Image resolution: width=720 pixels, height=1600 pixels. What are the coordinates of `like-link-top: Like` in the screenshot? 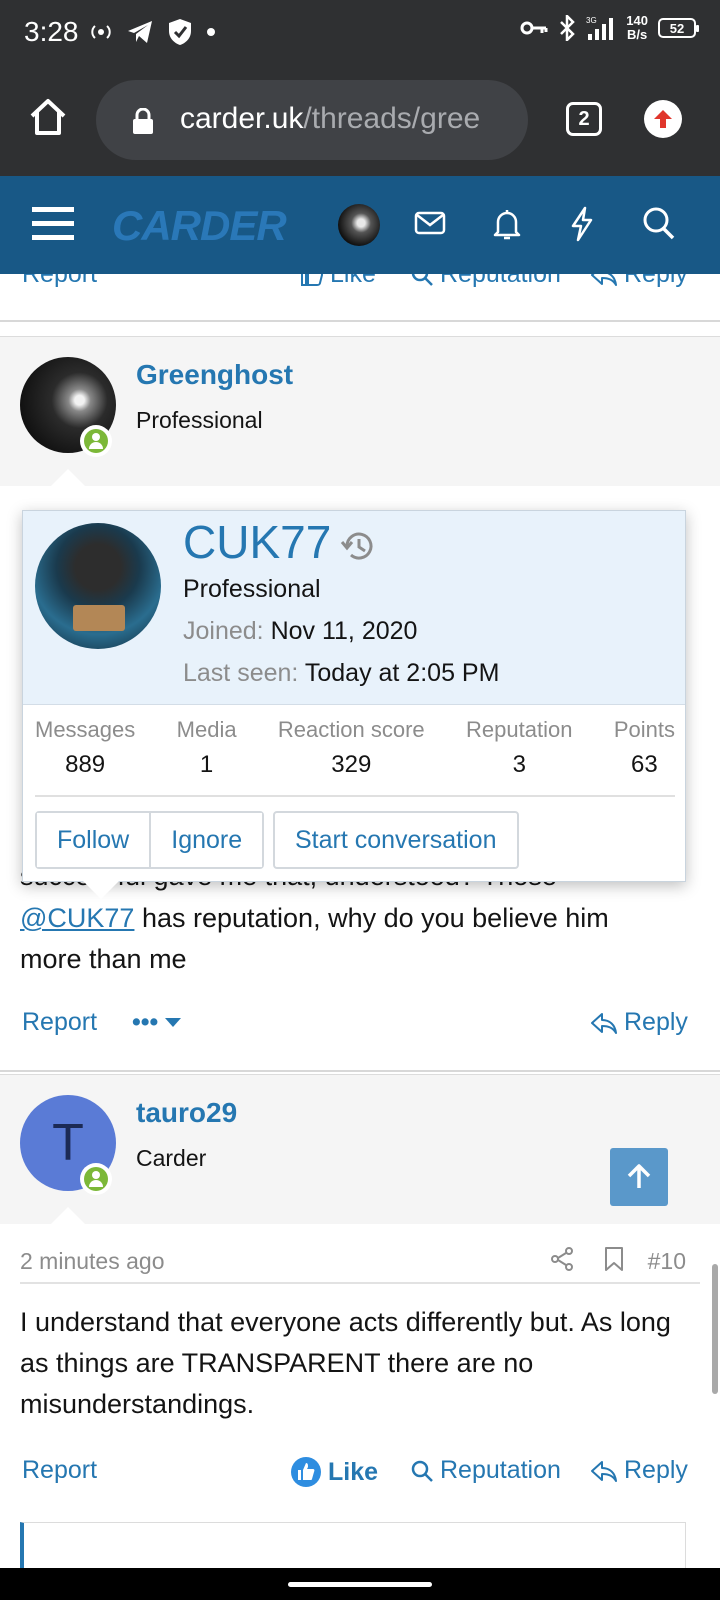 It's located at (338, 281).